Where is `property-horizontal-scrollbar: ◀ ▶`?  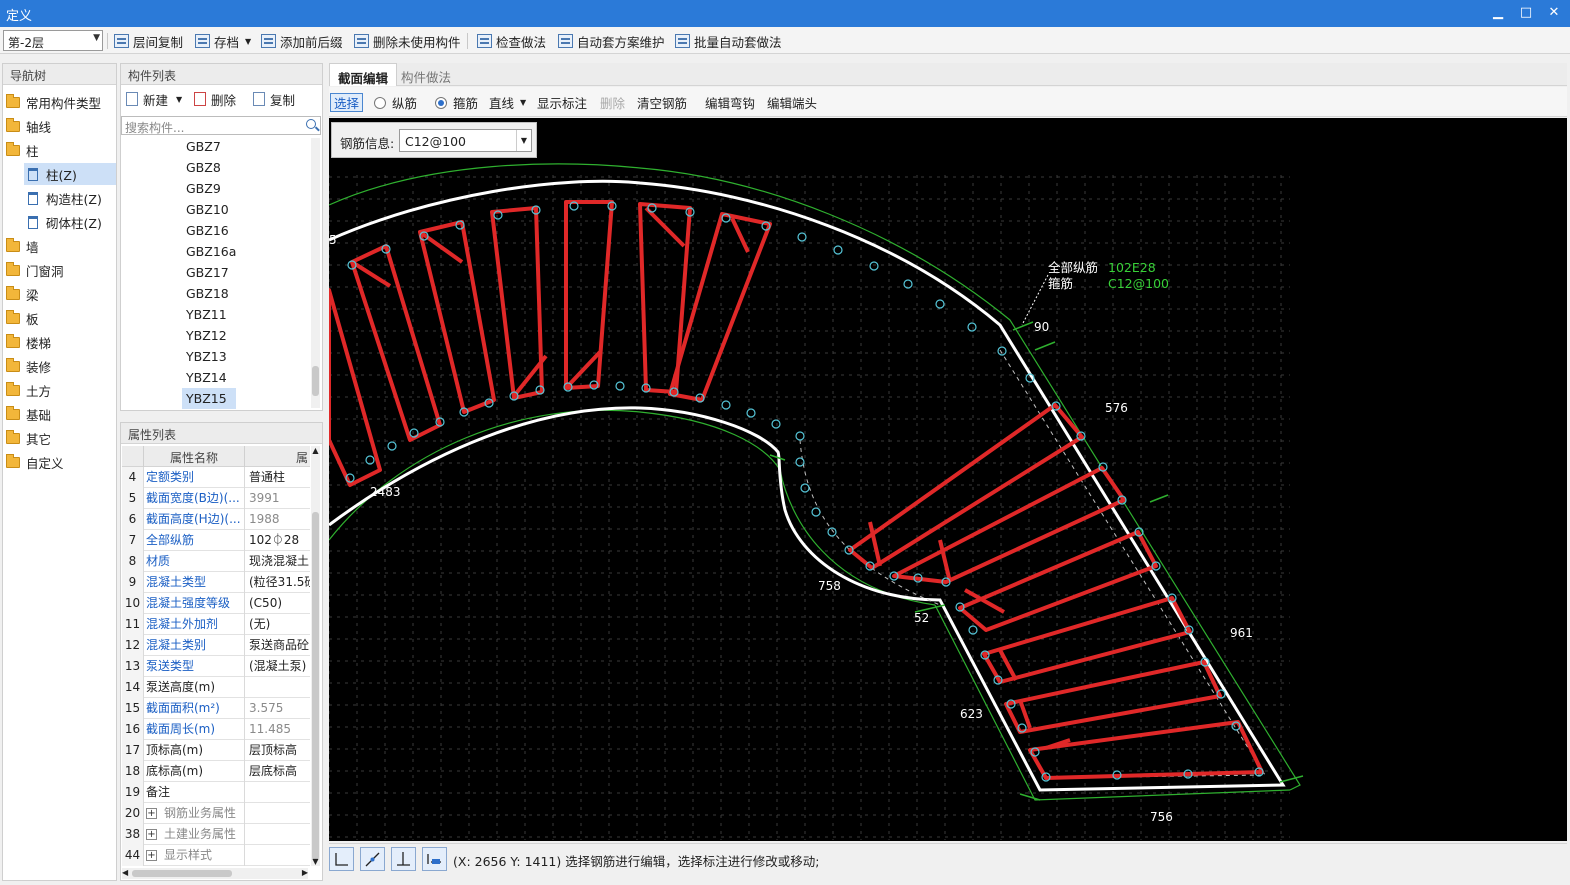 property-horizontal-scrollbar: ◀ ▶ is located at coordinates (215, 873).